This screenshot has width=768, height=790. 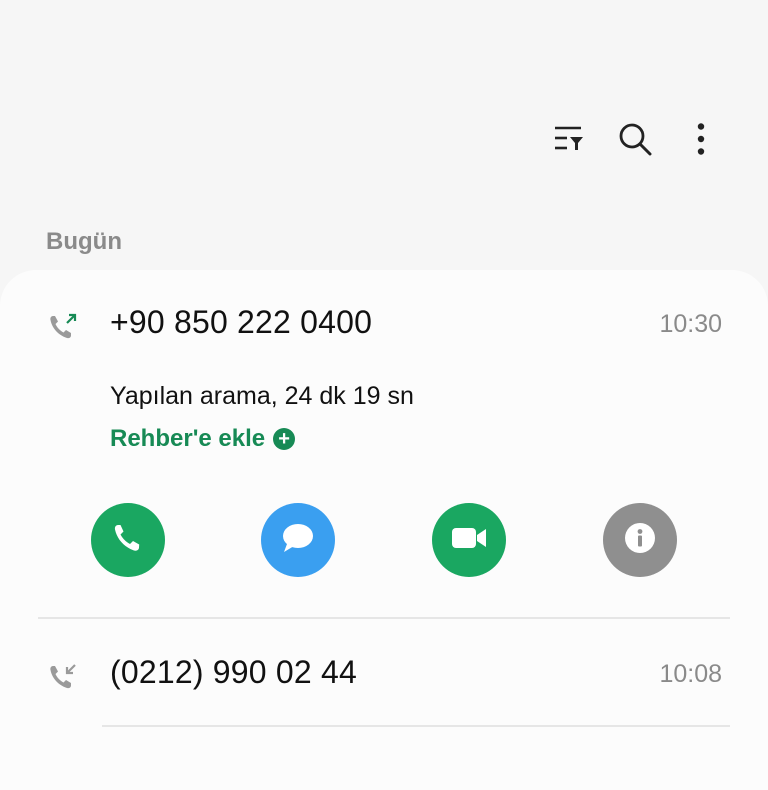 I want to click on voice-call-button, so click(x=128, y=540).